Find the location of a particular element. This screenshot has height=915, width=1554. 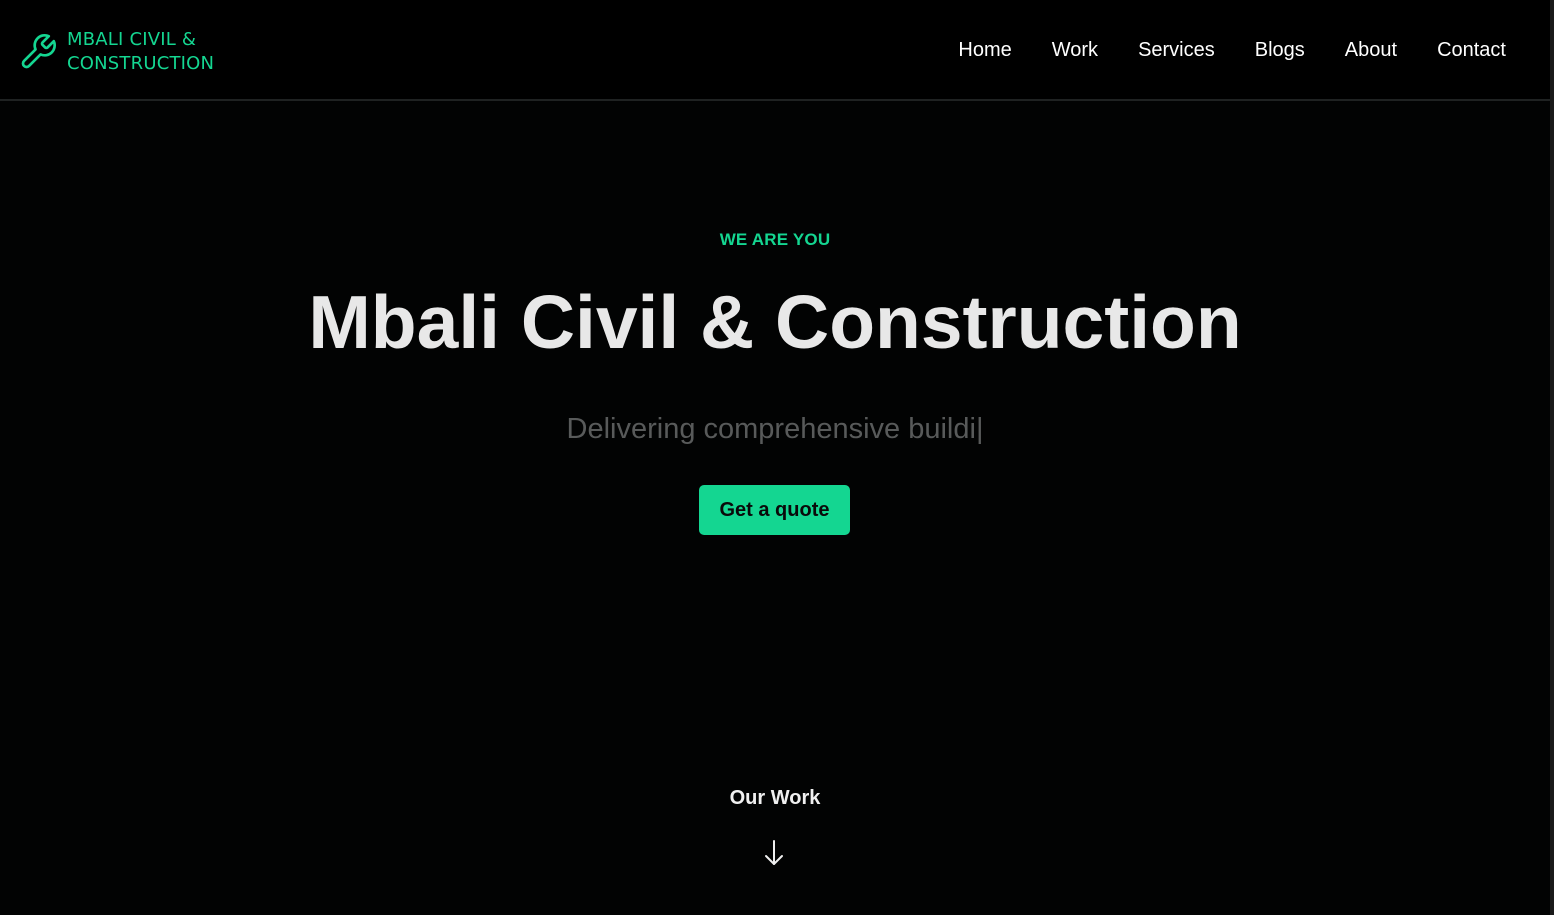

hero-title: Mbali Civil & Construction is located at coordinates (775, 322).